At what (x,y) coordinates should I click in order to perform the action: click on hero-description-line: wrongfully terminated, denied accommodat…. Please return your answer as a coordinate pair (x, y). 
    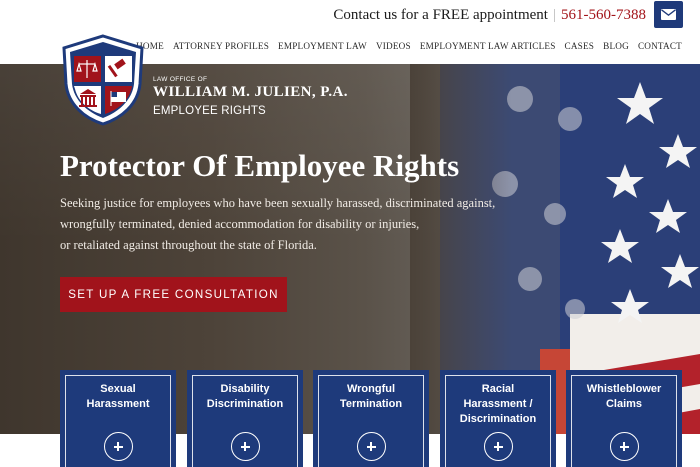
    Looking at the image, I should click on (240, 224).